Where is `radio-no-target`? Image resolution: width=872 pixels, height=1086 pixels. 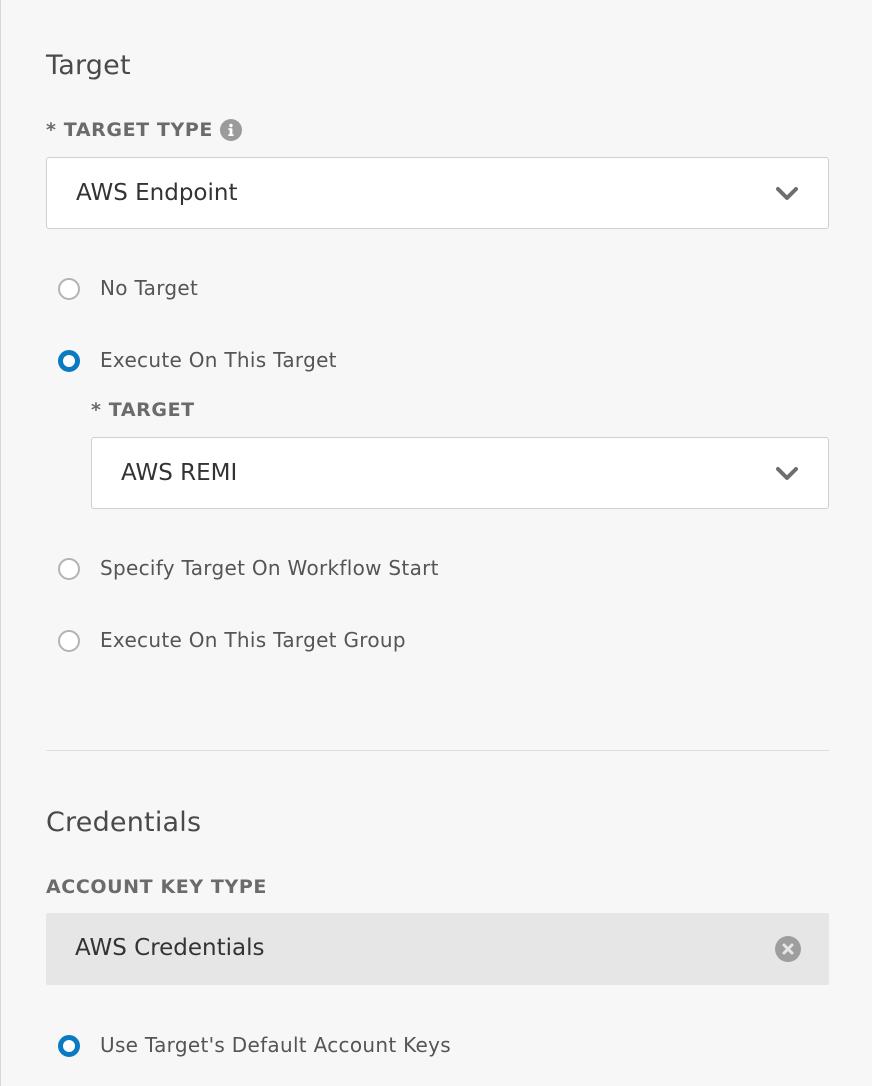 radio-no-target is located at coordinates (69, 289).